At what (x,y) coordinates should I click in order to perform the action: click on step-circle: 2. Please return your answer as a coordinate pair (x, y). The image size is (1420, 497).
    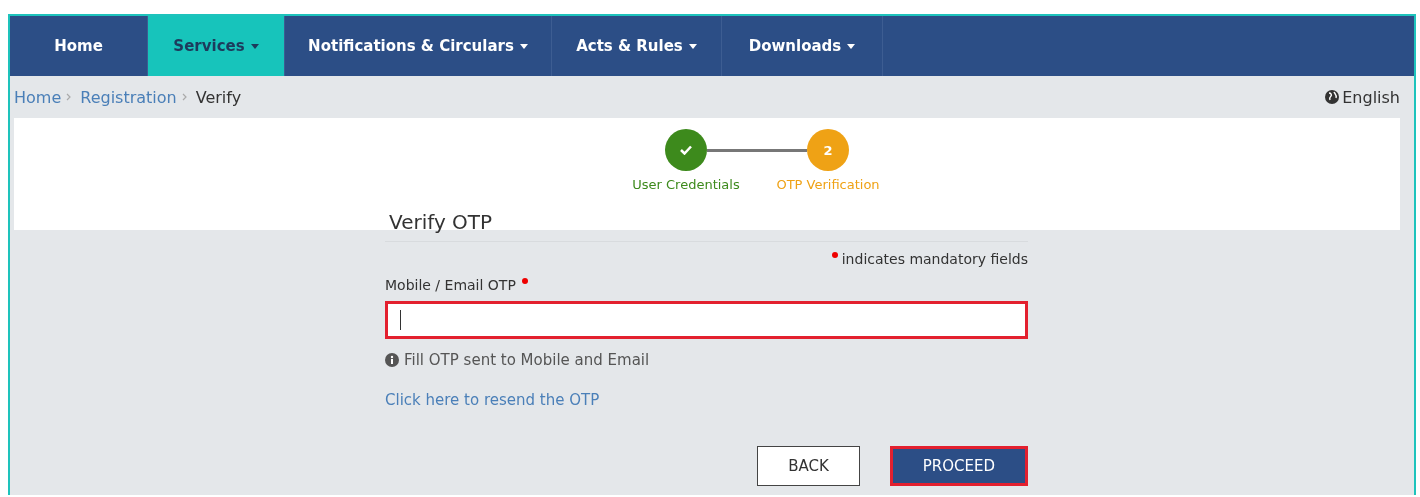
    Looking at the image, I should click on (828, 150).